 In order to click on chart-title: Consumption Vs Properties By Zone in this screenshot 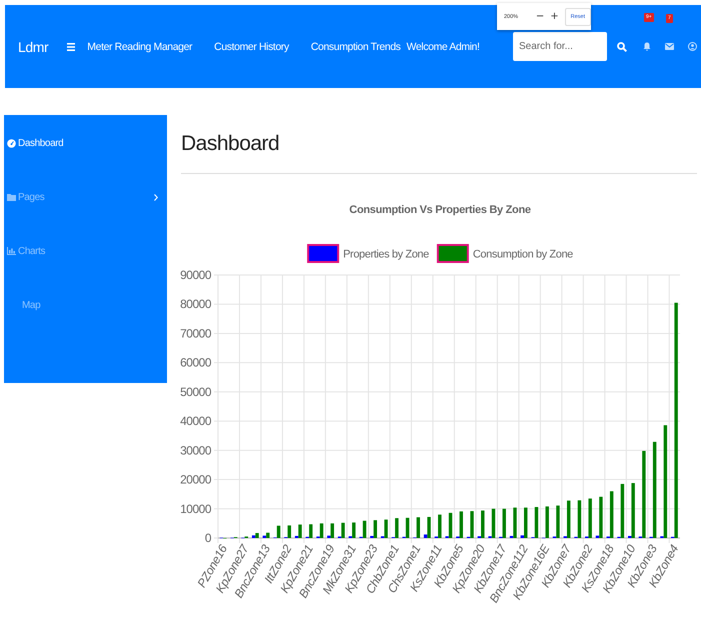, I will do `click(440, 210)`.